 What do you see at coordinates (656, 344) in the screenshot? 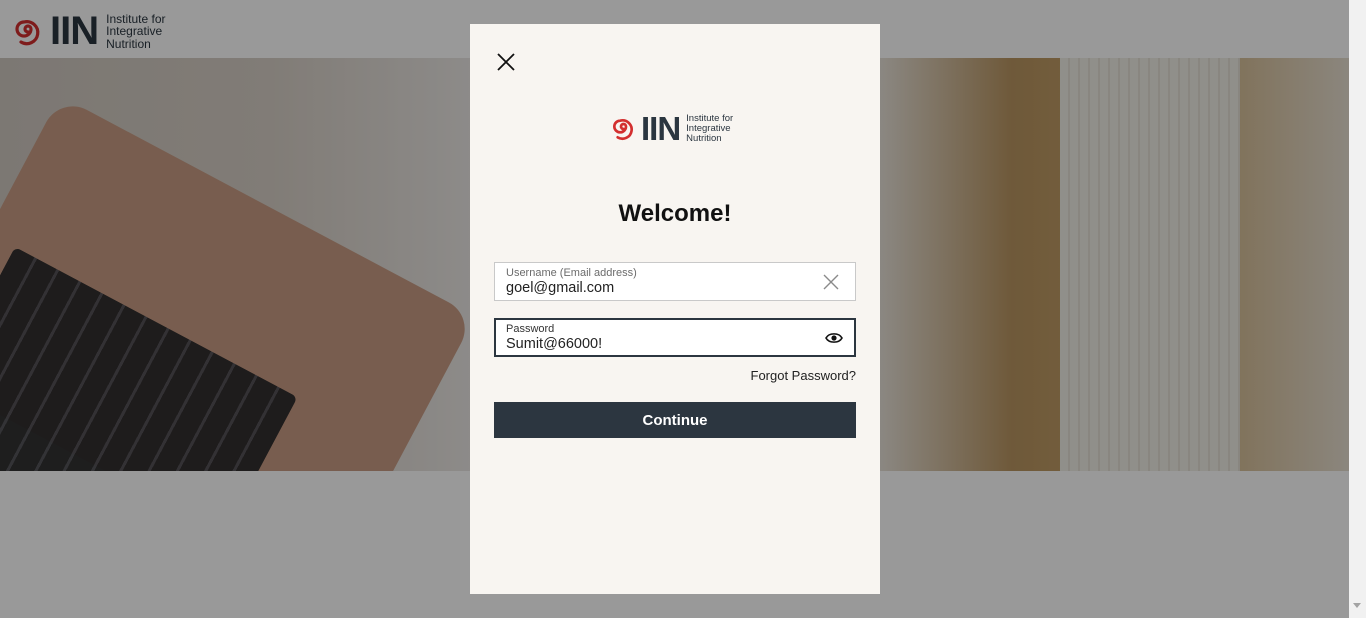
I see `password-input` at bounding box center [656, 344].